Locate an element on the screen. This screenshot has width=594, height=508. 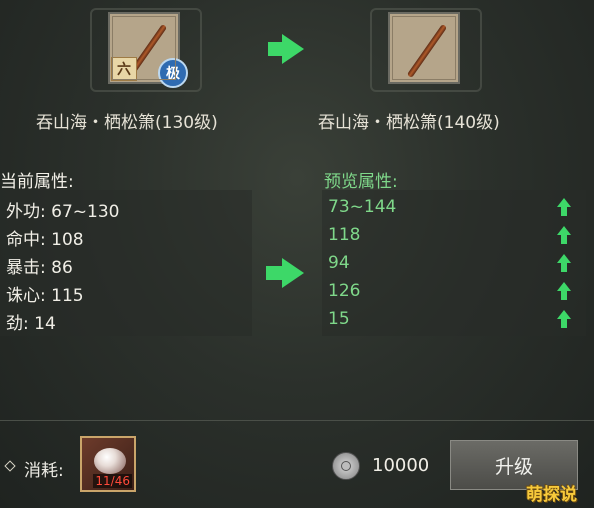
stat-value: 67~130 is located at coordinates (85, 212).